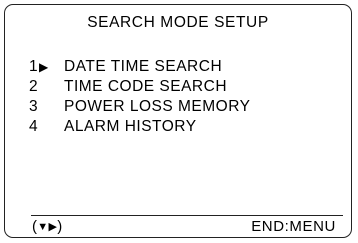  Describe the element at coordinates (157, 106) in the screenshot. I see `menu-item-label: POWER LOSS MEMORY` at that location.